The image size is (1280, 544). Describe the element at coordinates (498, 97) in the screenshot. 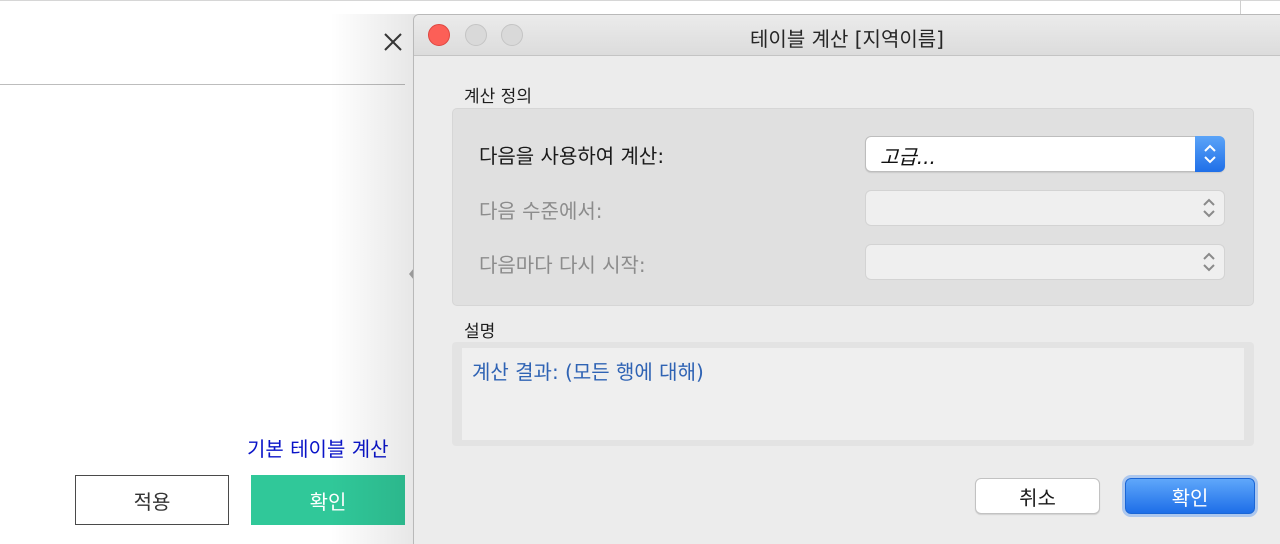

I see `section-calc-definition: 계산 정의` at that location.